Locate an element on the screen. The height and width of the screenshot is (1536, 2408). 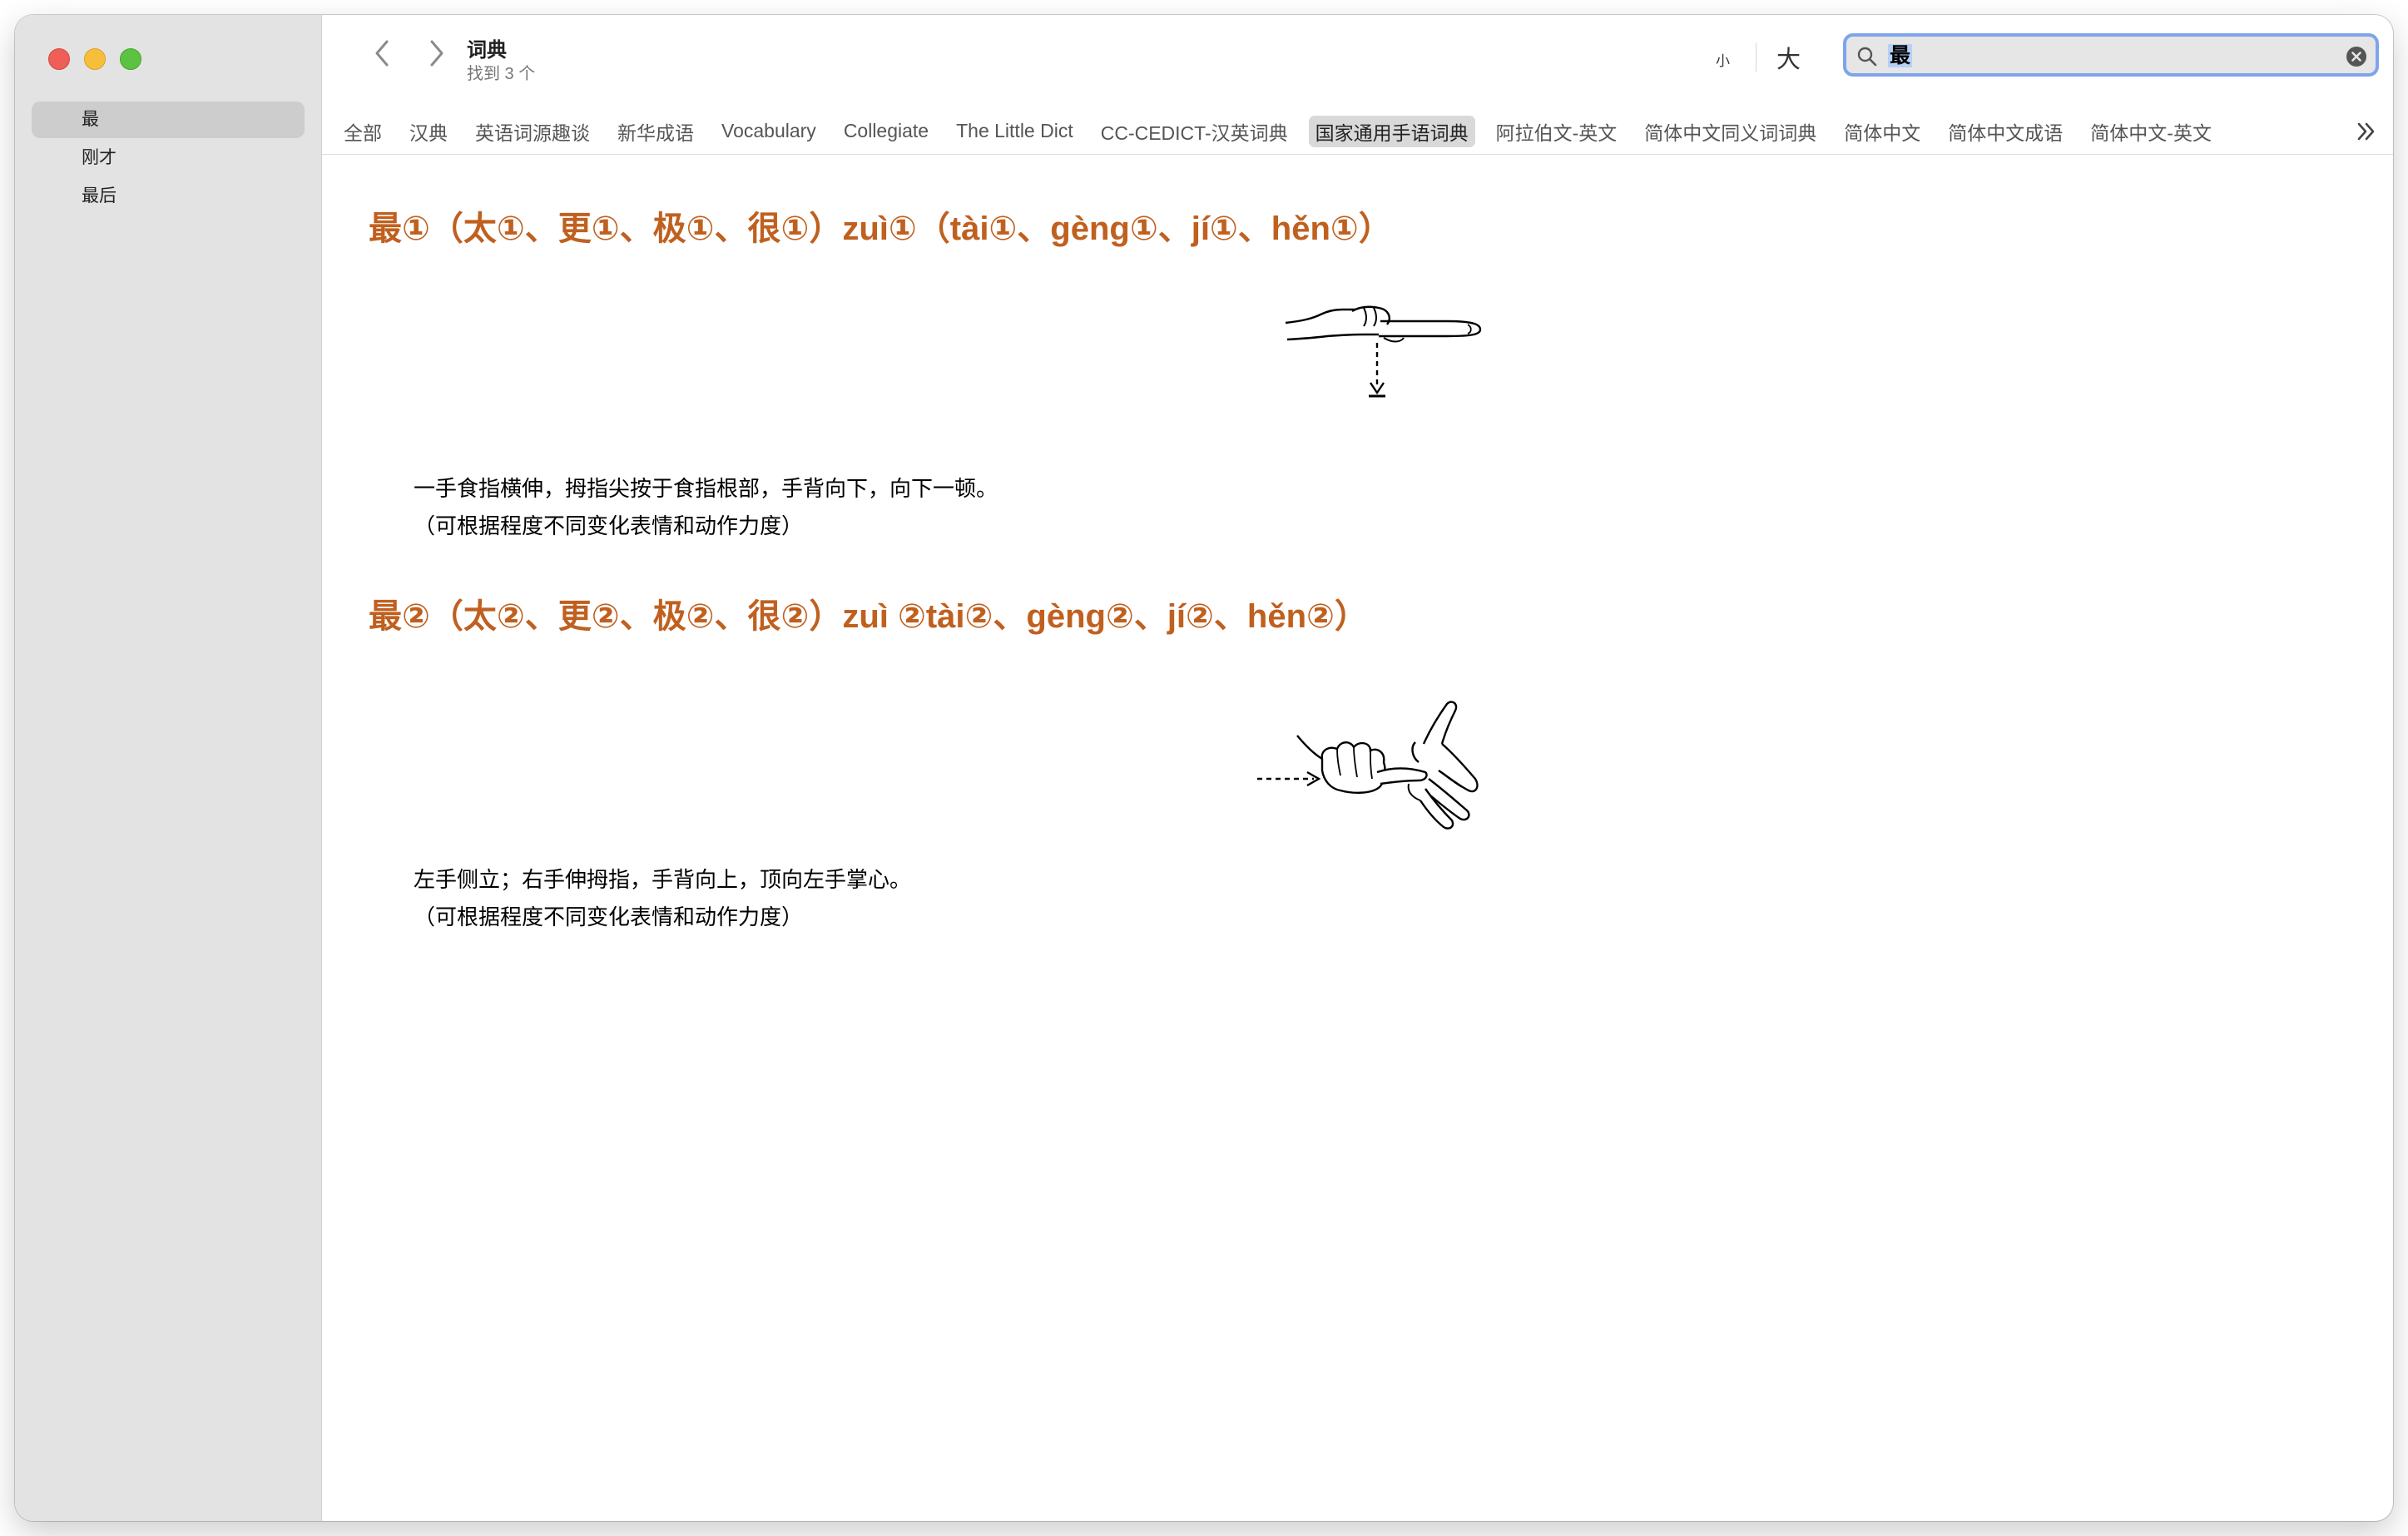
tab-vocabulary: Vocabulary is located at coordinates (769, 131).